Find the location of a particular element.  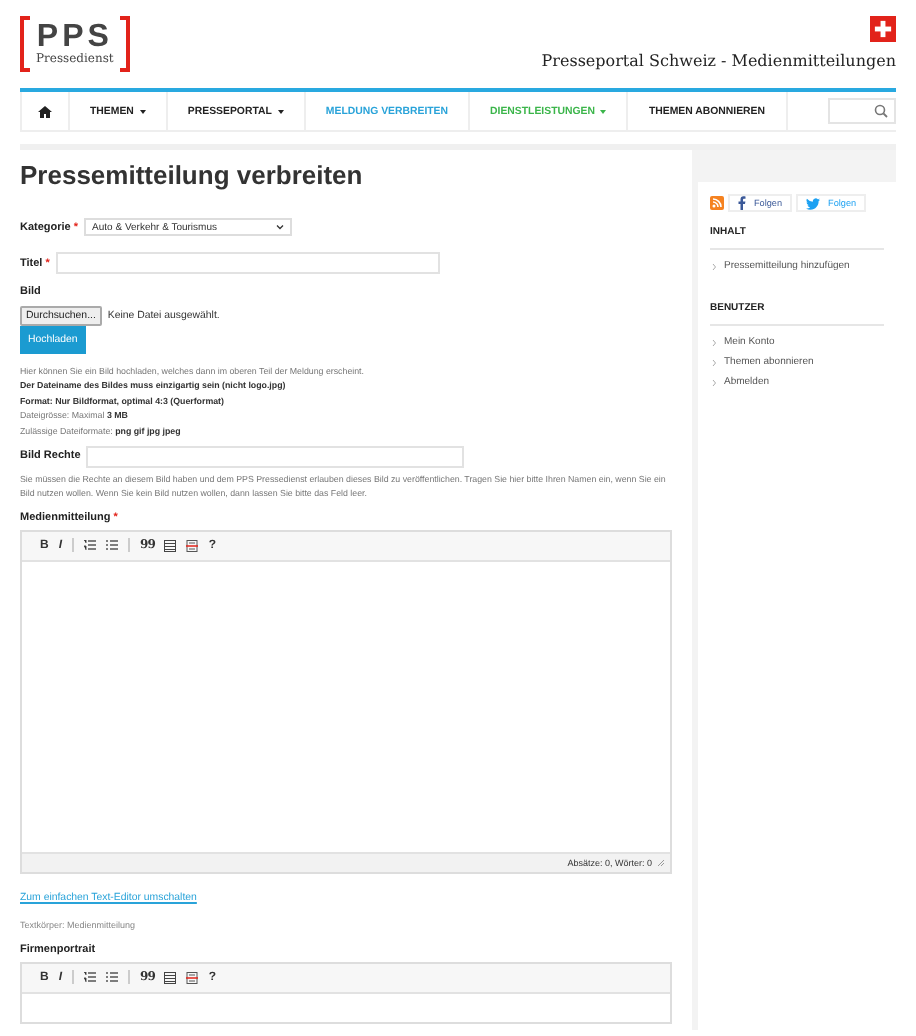

bird-icon is located at coordinates (813, 203).